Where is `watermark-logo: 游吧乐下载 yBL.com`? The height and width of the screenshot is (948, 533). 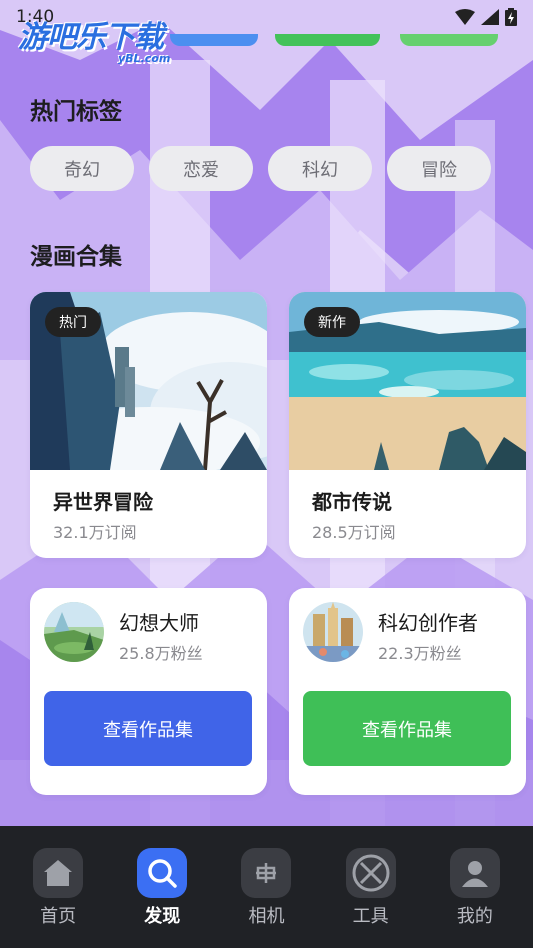
watermark-logo: 游吧乐下载 yBL.com is located at coordinates (94, 42).